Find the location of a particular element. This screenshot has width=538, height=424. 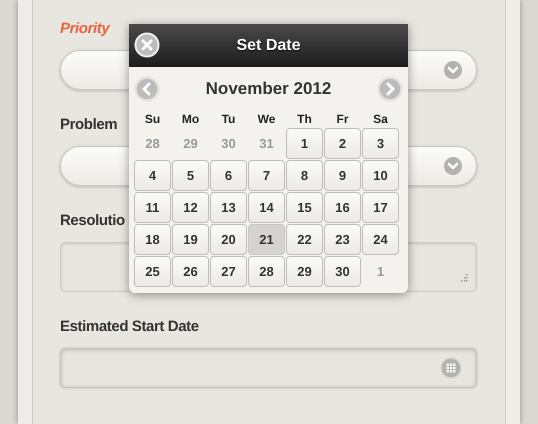

calendar-day: 19 is located at coordinates (190, 239).